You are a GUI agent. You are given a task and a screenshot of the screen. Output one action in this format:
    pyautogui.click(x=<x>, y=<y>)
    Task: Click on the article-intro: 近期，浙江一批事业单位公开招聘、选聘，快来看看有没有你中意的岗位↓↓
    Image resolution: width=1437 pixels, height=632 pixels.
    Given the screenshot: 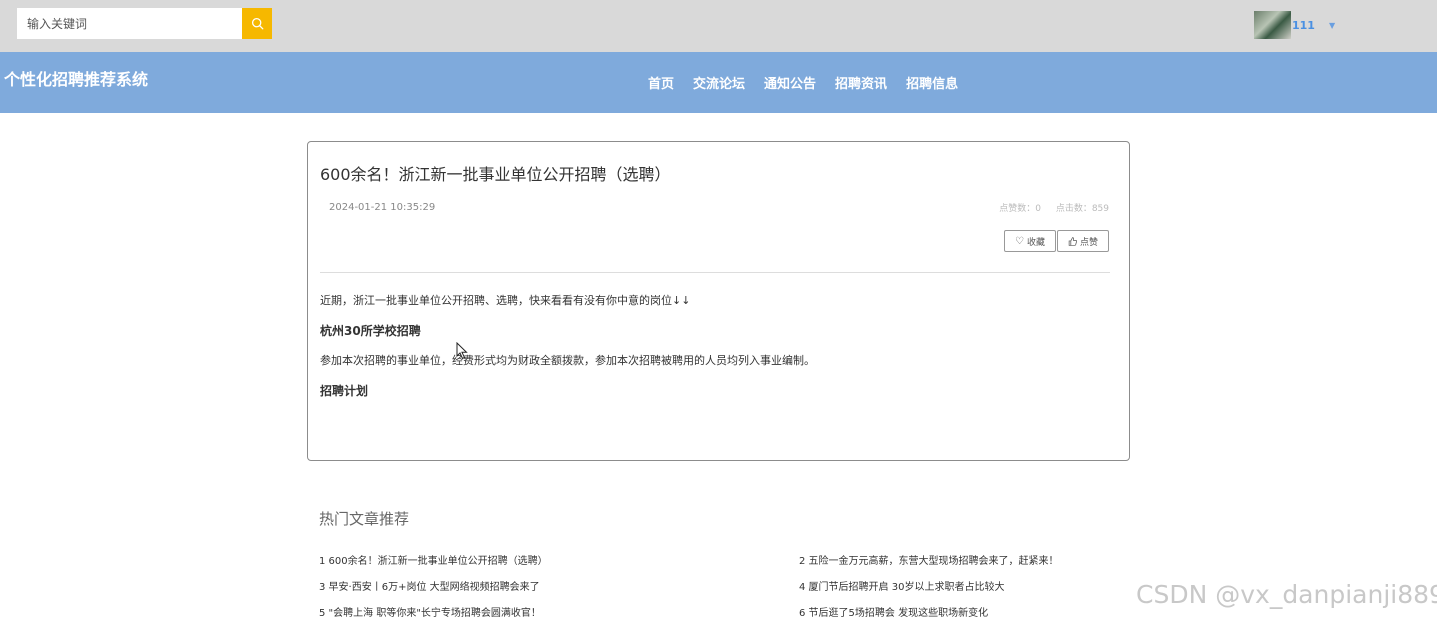 What is the action you would take?
    pyautogui.click(x=505, y=300)
    